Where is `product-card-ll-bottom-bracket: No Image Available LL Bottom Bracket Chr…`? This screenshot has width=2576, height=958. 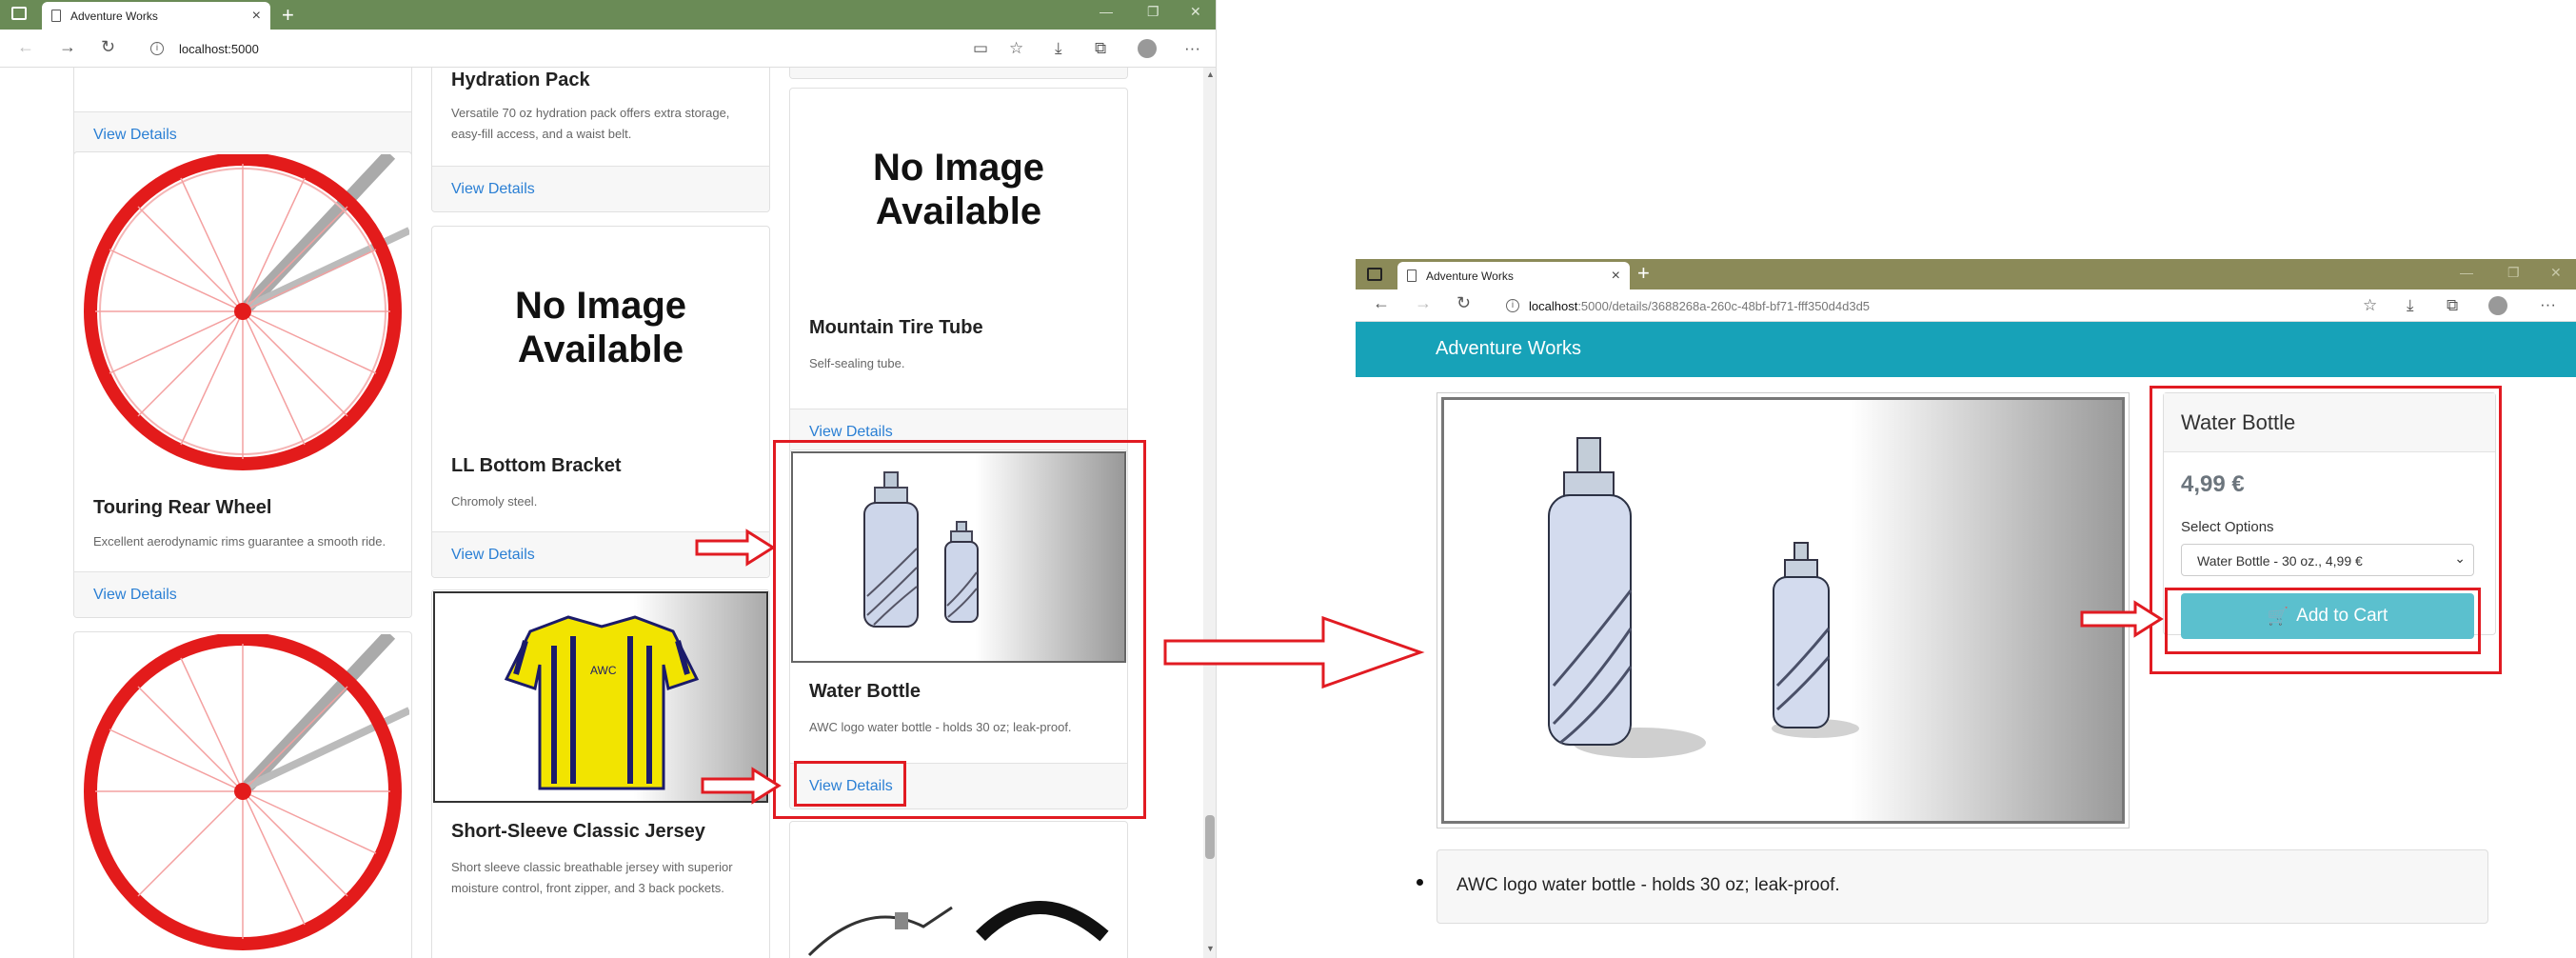 product-card-ll-bottom-bracket: No Image Available LL Bottom Bracket Chr… is located at coordinates (600, 402).